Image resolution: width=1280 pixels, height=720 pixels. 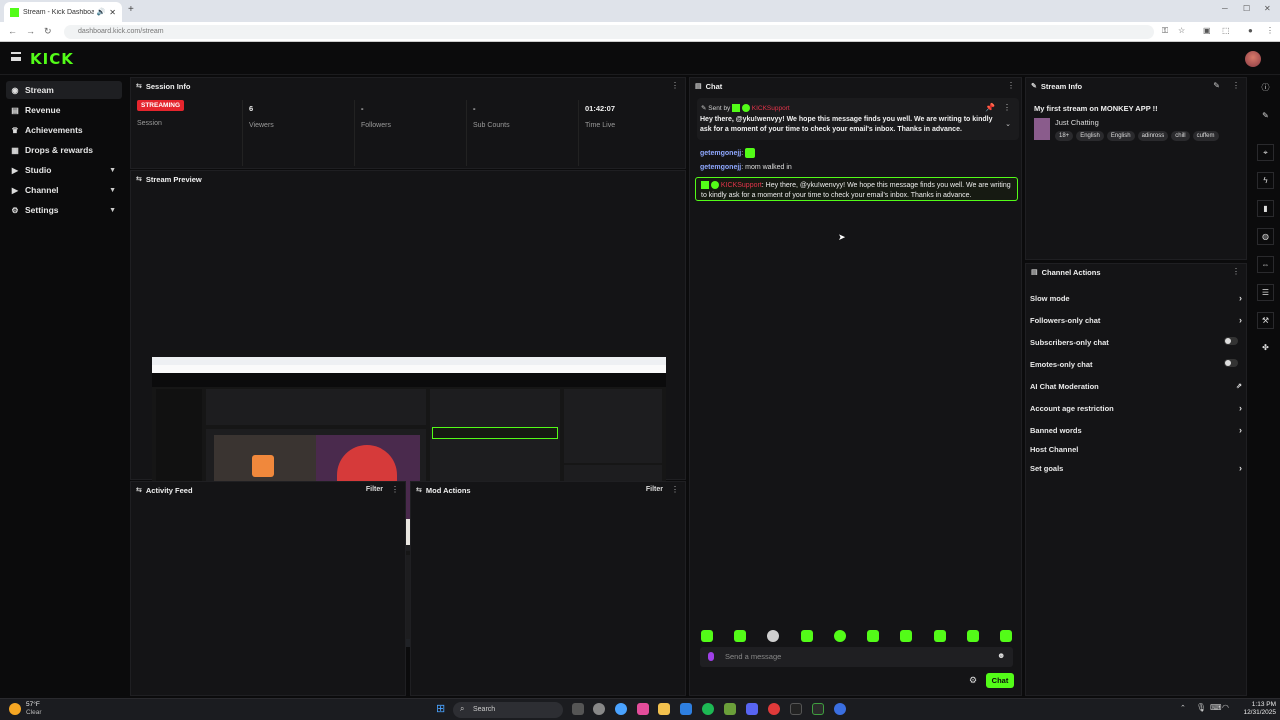 What do you see at coordinates (1231, 363) in the screenshot?
I see `emotes-only-toggle` at bounding box center [1231, 363].